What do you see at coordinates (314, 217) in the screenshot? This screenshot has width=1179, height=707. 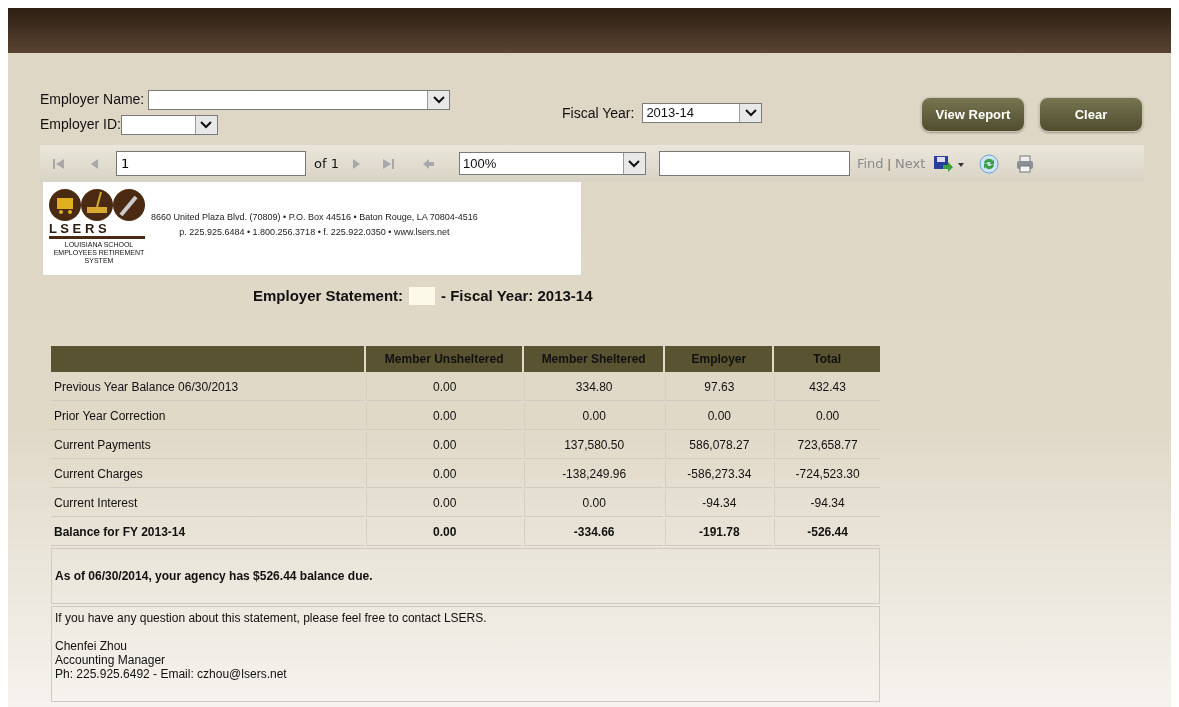 I see `address-line: 8660 United Plaza Blvd. (70809) • P.O. Box 44516 • Baton Rouge, LA 70804-4516` at bounding box center [314, 217].